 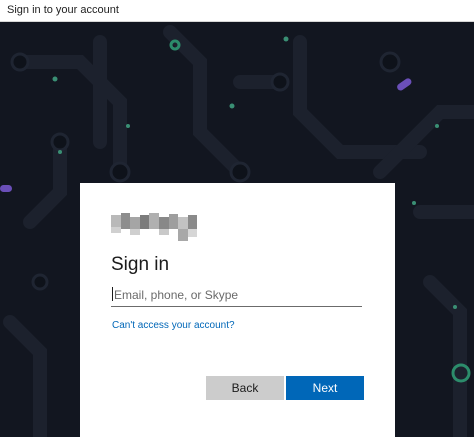 What do you see at coordinates (63, 10) in the screenshot?
I see `window-title: Sign in to your account` at bounding box center [63, 10].